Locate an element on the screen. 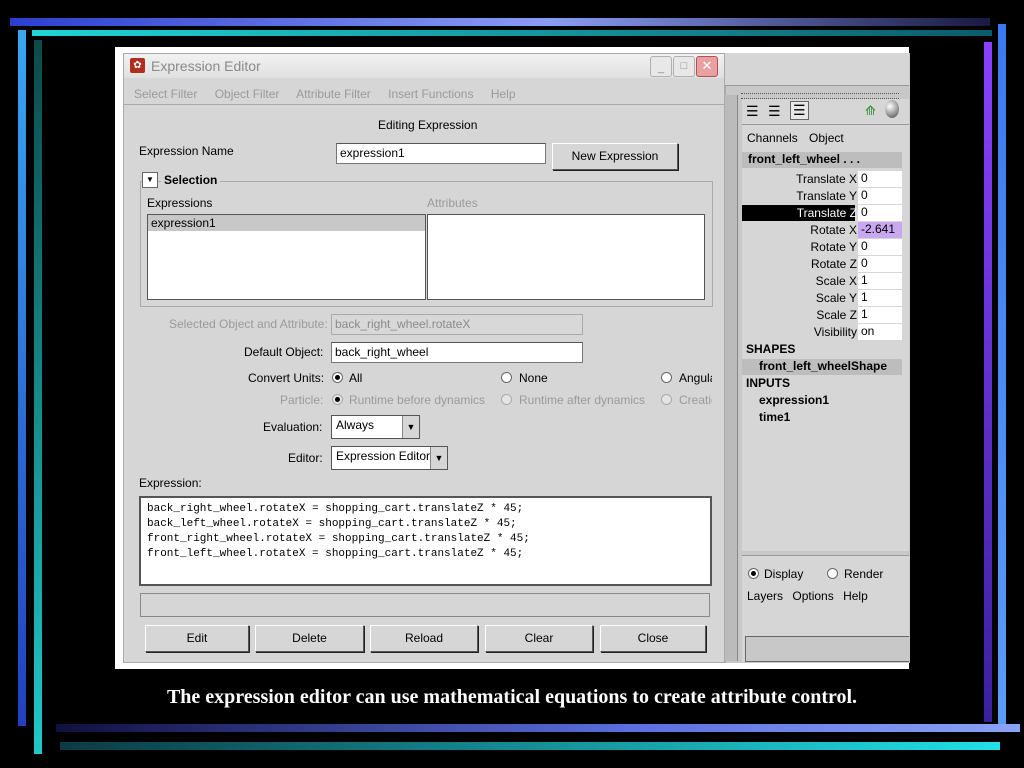 The height and width of the screenshot is (768, 1024). expression-name-field: expression1 is located at coordinates (441, 153).